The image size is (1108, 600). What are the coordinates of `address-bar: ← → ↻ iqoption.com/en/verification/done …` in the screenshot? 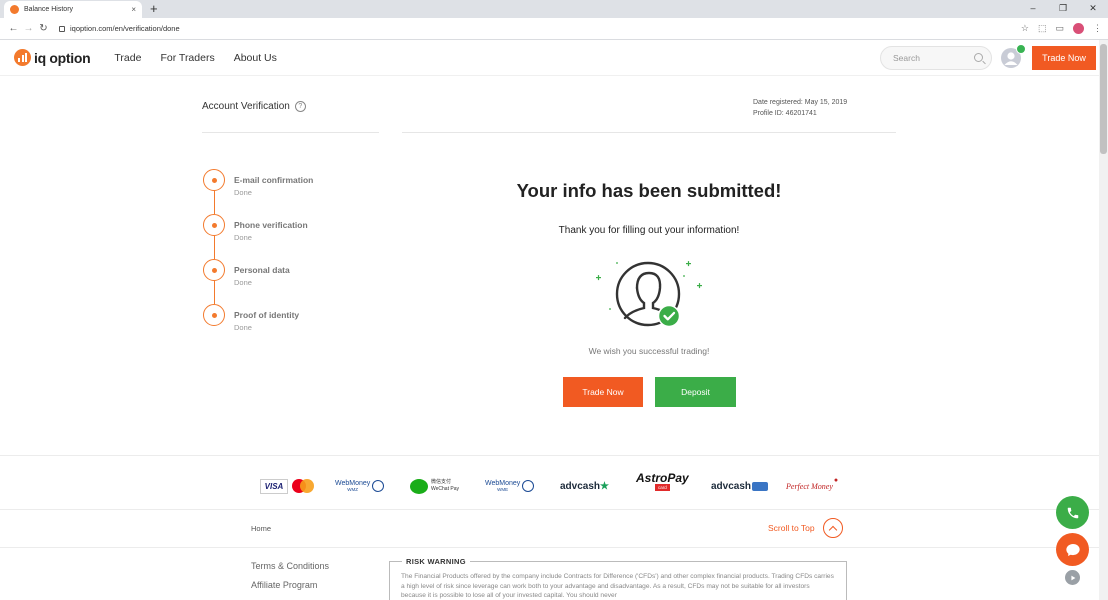 It's located at (554, 29).